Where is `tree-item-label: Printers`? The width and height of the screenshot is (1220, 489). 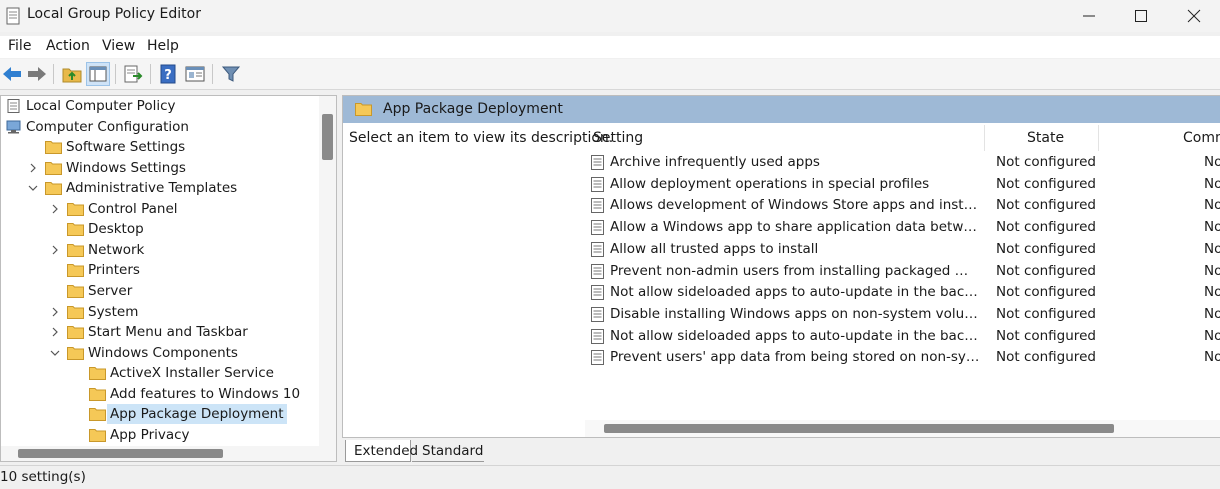
tree-item-label: Printers is located at coordinates (114, 270).